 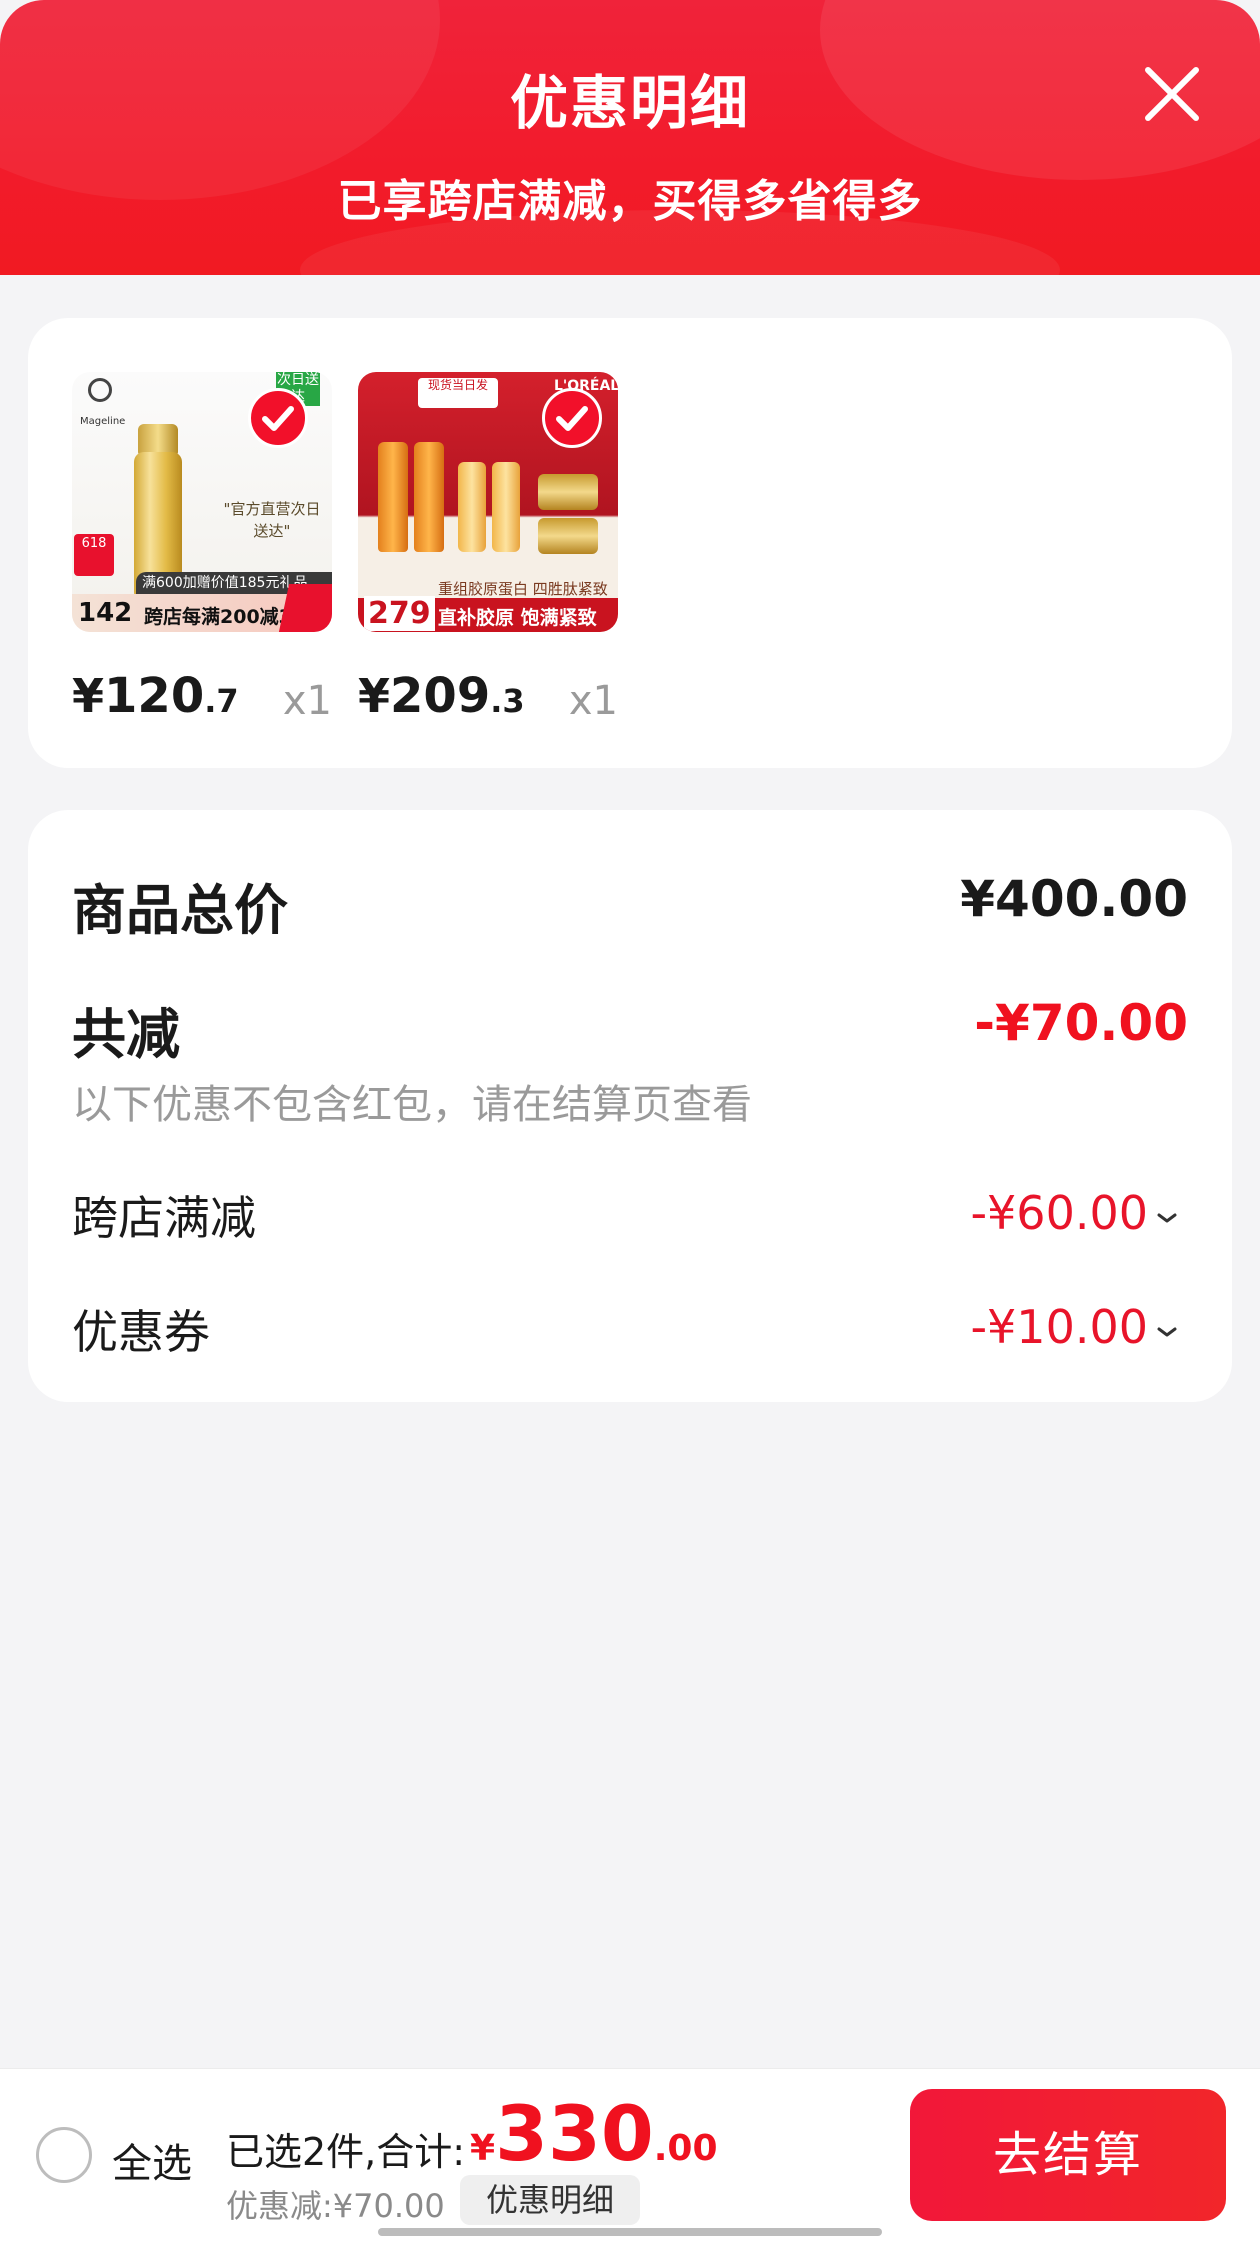 I want to click on brand-name: Mageline, so click(x=103, y=421).